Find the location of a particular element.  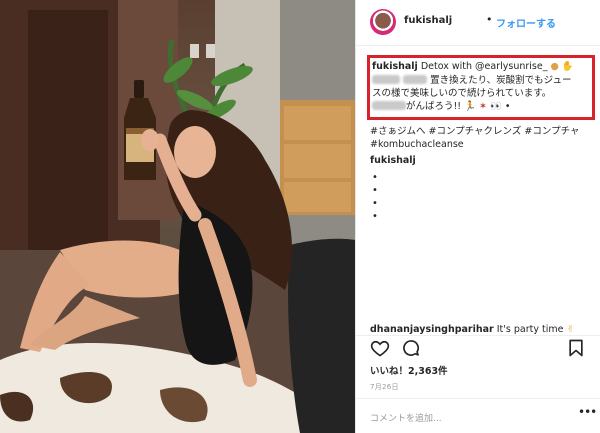

post-date: 7月26日 is located at coordinates (384, 387).